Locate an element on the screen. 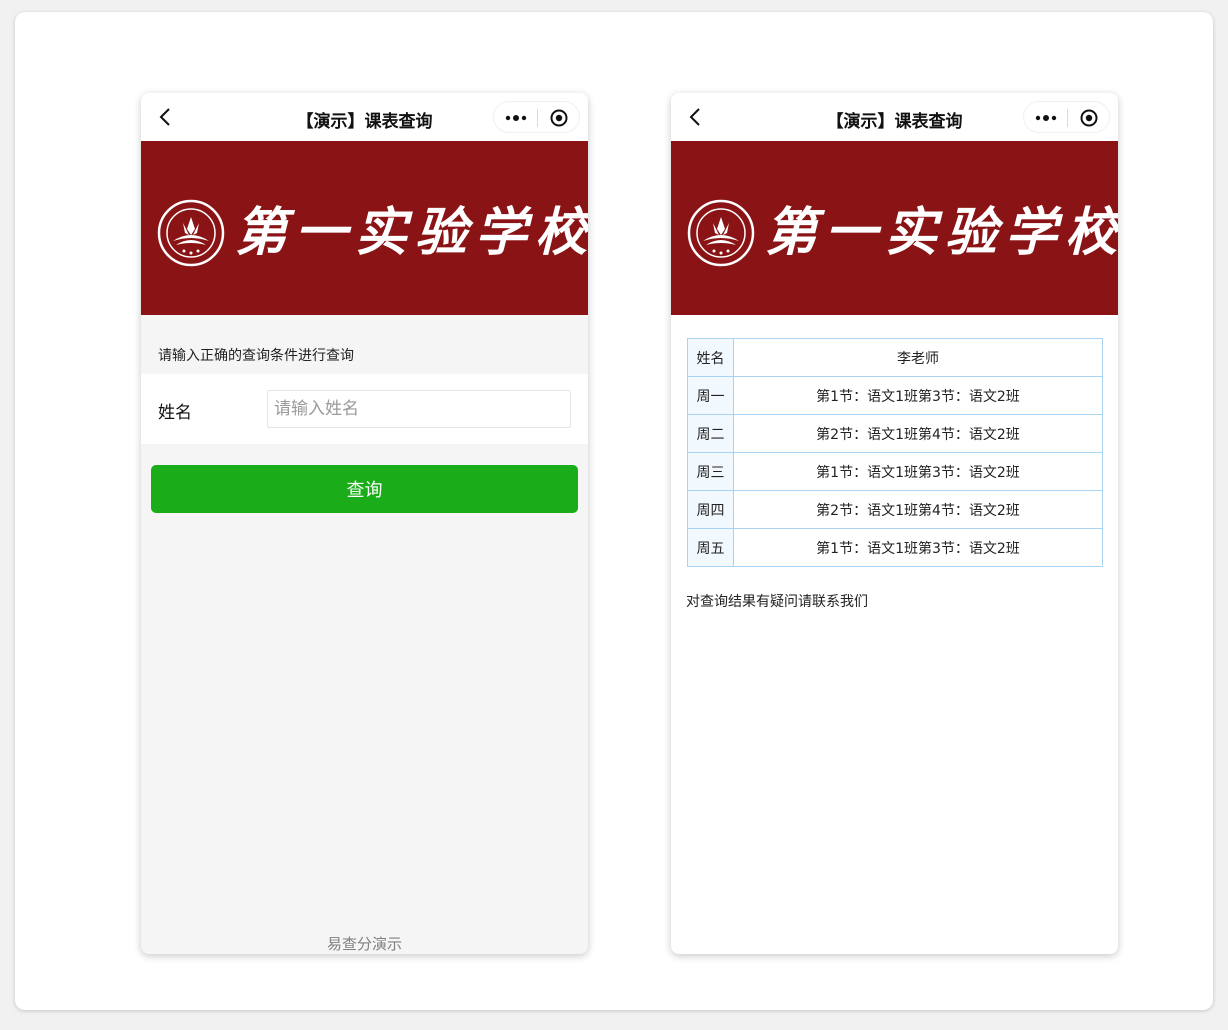  row-key: 周一 is located at coordinates (710, 395).